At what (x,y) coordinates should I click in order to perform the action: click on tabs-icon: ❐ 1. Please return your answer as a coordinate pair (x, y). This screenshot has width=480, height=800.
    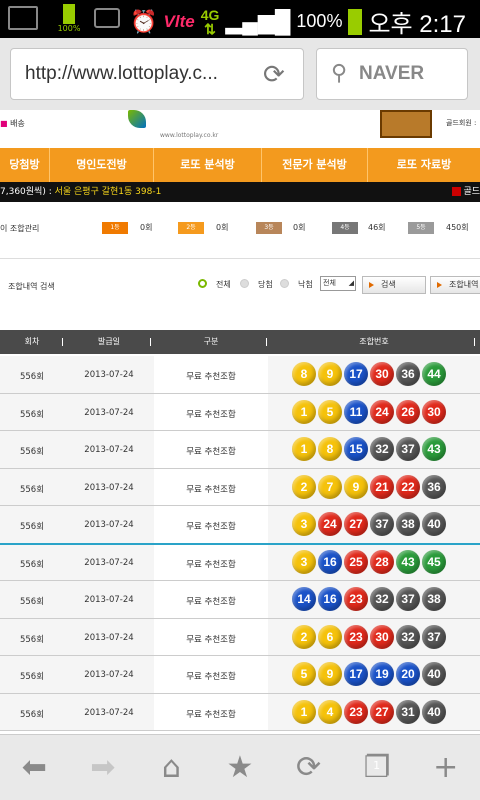
    Looking at the image, I should click on (377, 768).